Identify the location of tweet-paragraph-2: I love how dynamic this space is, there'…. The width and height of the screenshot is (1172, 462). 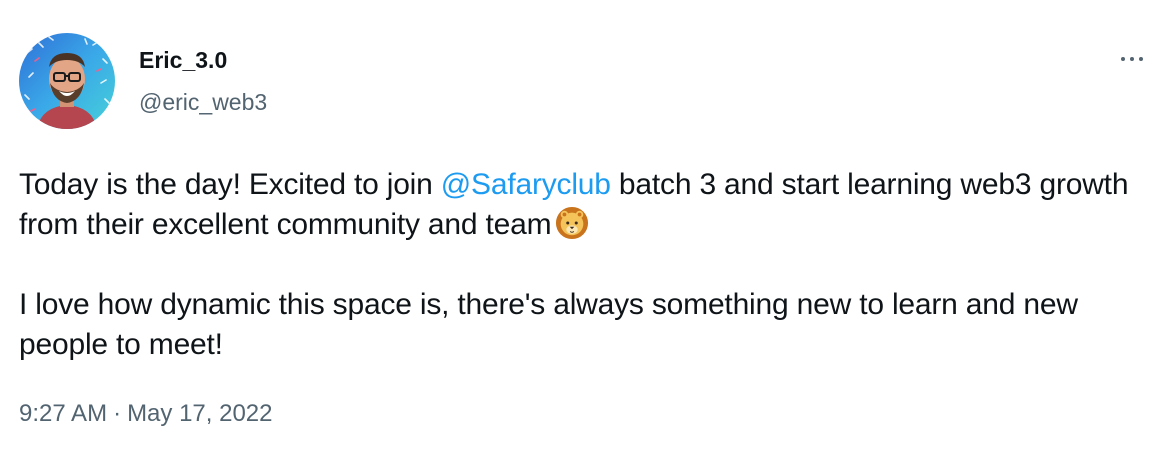
(548, 324).